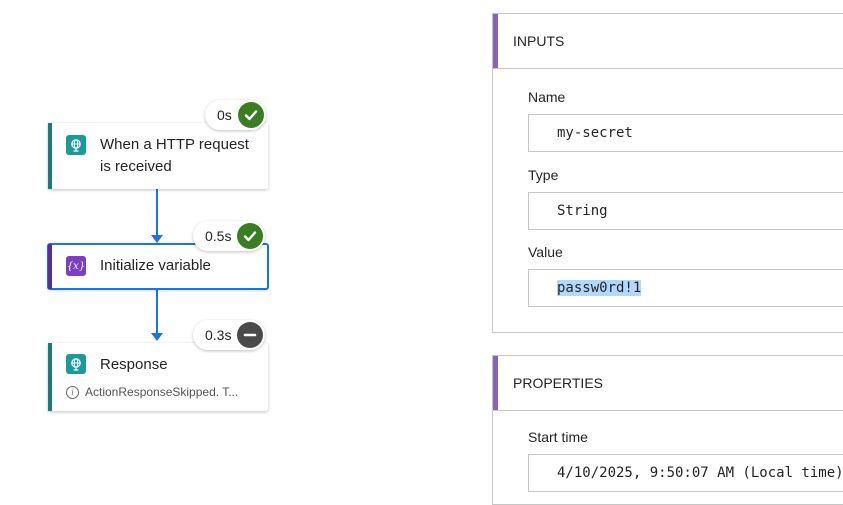 The width and height of the screenshot is (843, 505). Describe the element at coordinates (595, 133) in the screenshot. I see `field-value-text: my-secret` at that location.